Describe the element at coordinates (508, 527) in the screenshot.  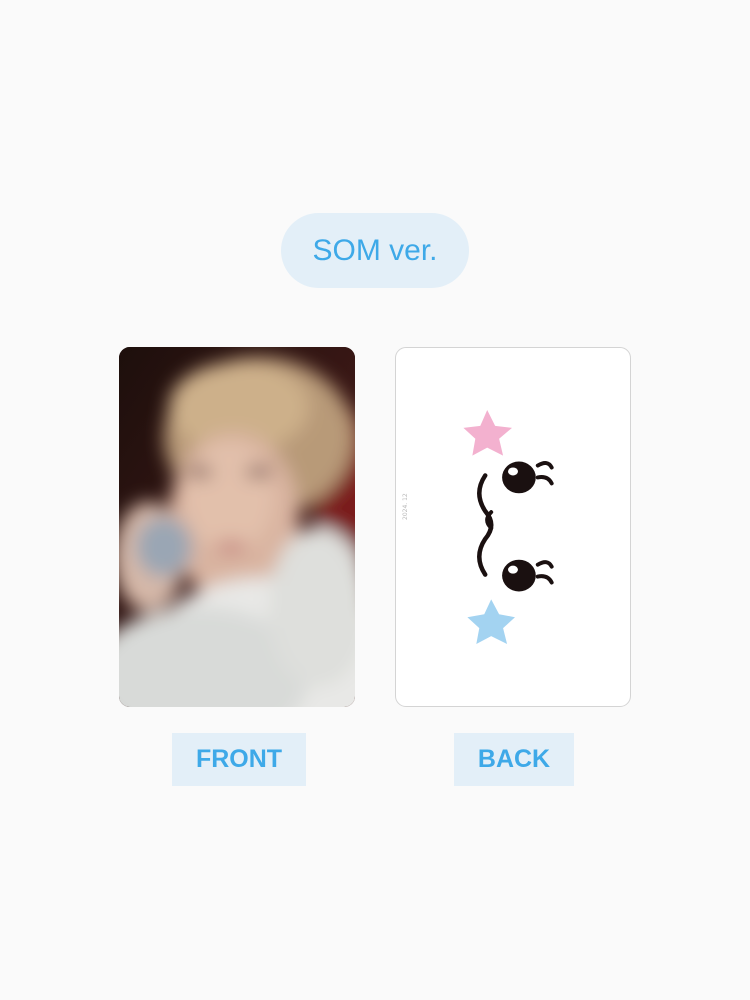
I see `emoticon-face-icon` at that location.